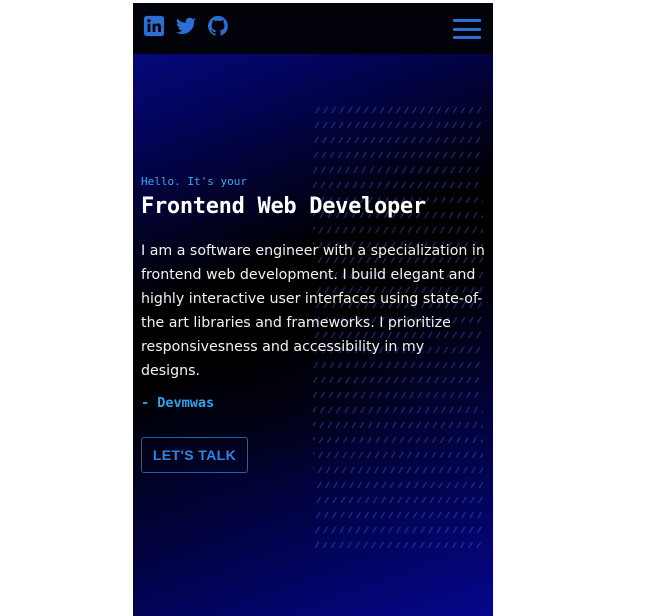  I want to click on linkedin-icon, so click(154, 26).